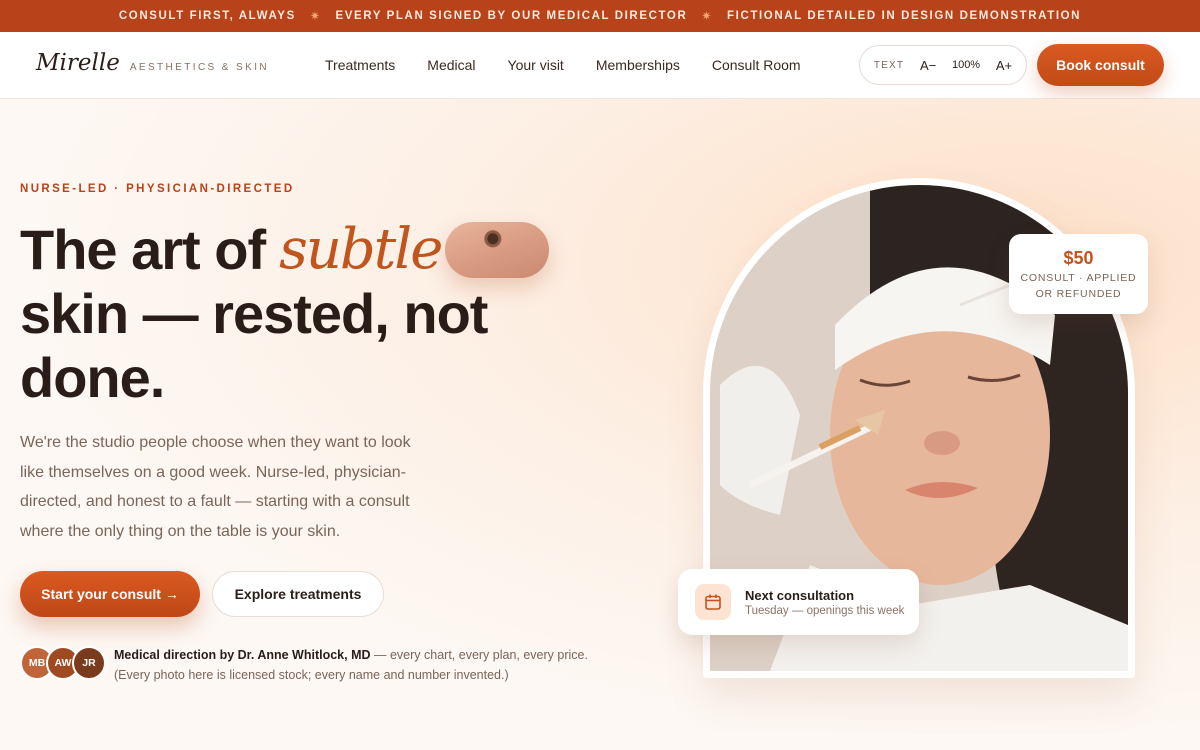 Image resolution: width=1200 pixels, height=750 pixels. Describe the element at coordinates (825, 610) in the screenshot. I see `next-consult-subtitle: Tuesday — openings this week` at that location.